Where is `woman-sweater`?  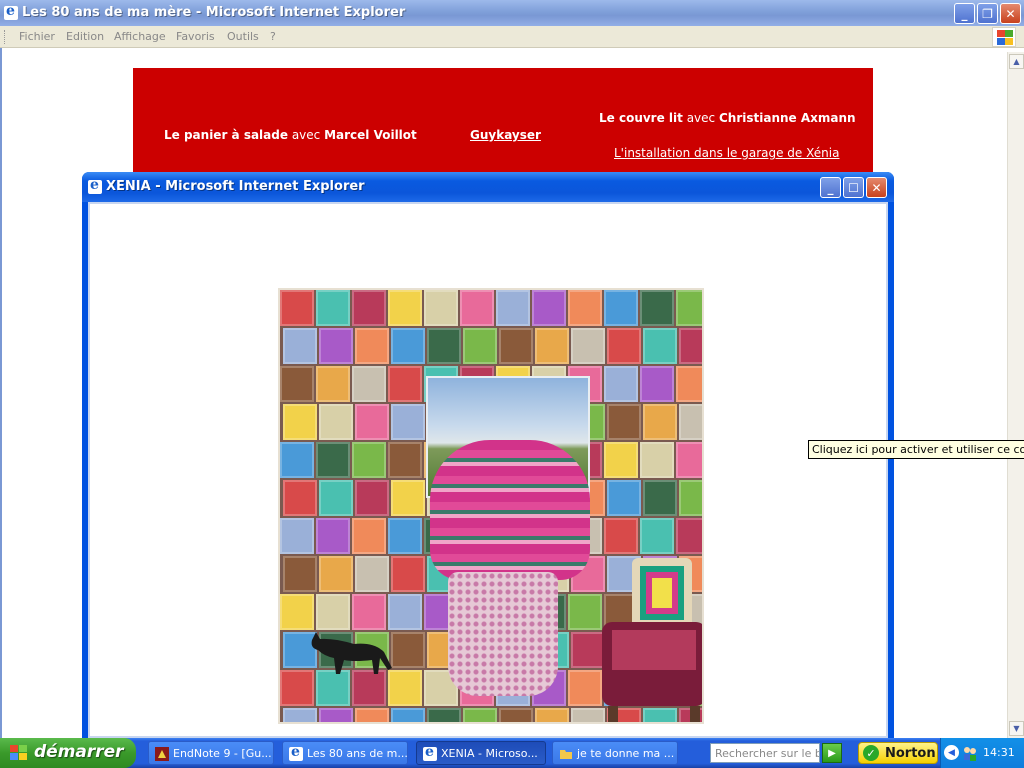
woman-sweater is located at coordinates (510, 510).